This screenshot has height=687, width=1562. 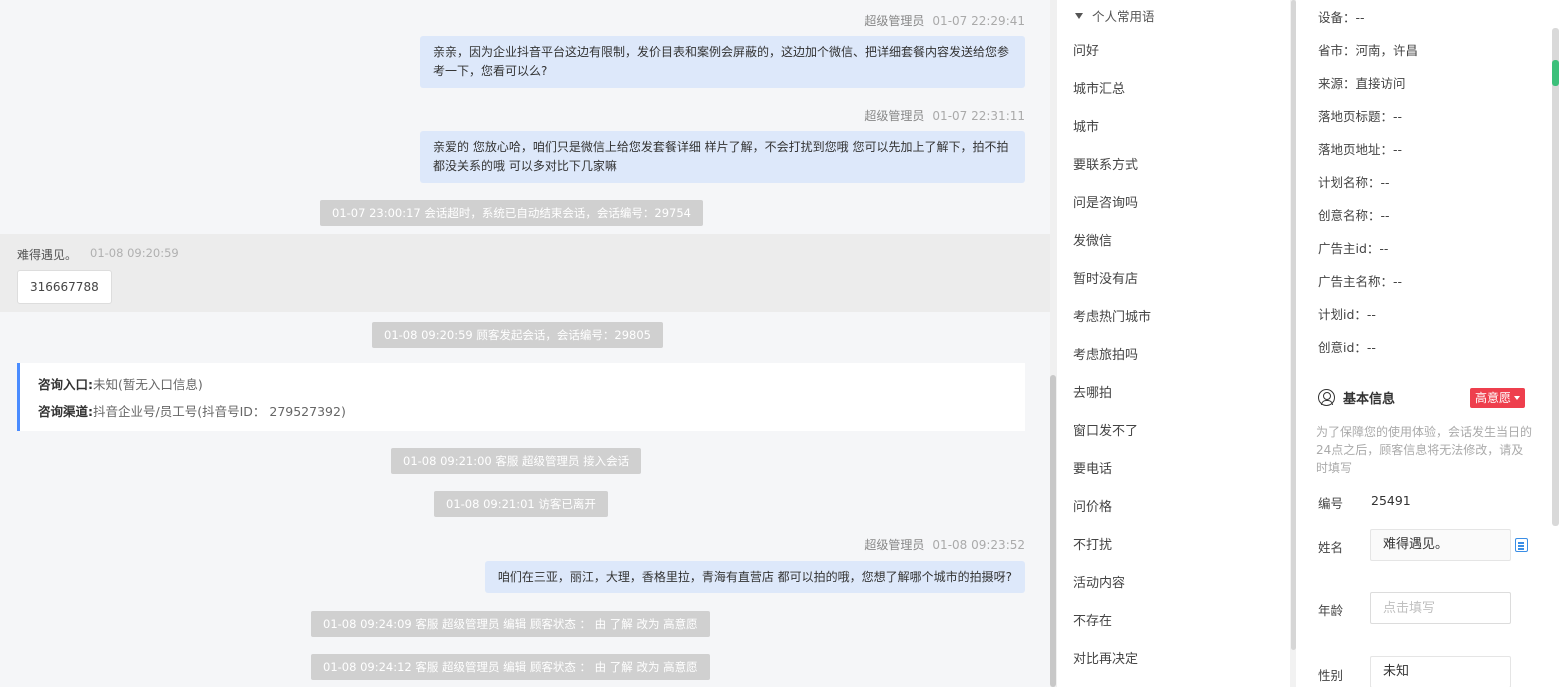 I want to click on message-time: 01-07 22:31:11, so click(x=978, y=116).